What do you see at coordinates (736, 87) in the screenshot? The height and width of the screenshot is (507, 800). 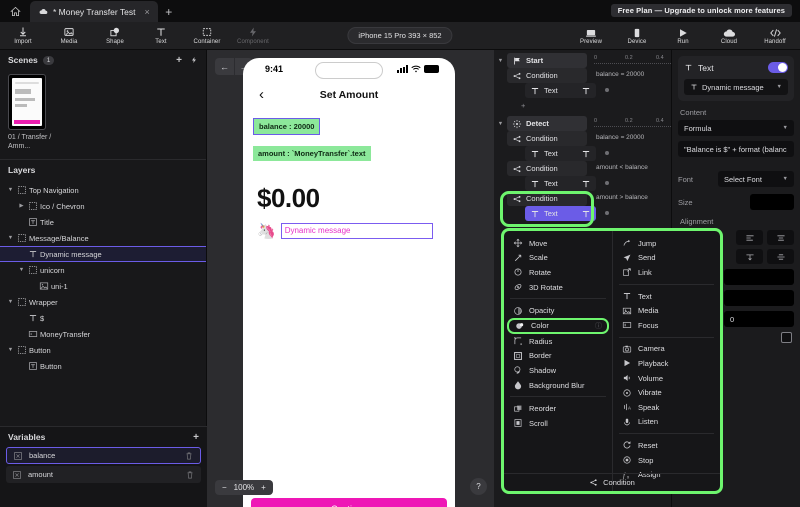 I see `target-layer-select: Dynamic message ▼` at bounding box center [736, 87].